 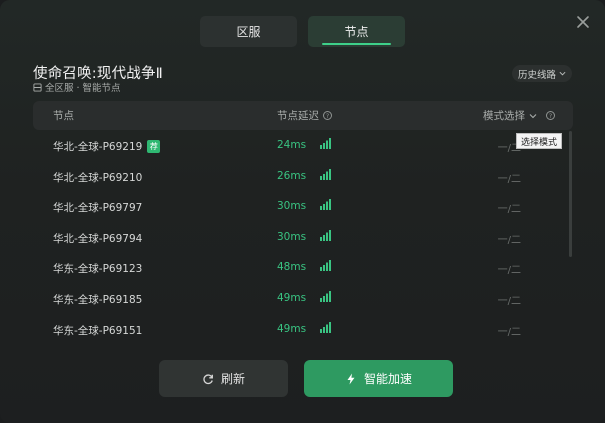 I want to click on table-row: 华北-全球-P69210 26ms 一/二, so click(x=303, y=176).